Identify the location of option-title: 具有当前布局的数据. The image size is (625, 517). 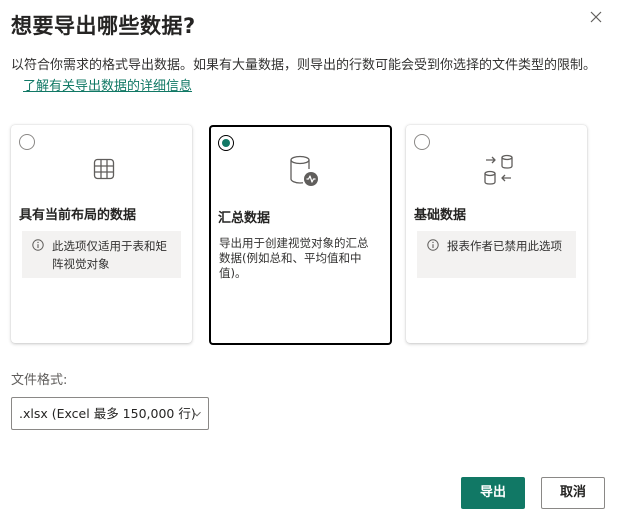
(78, 215).